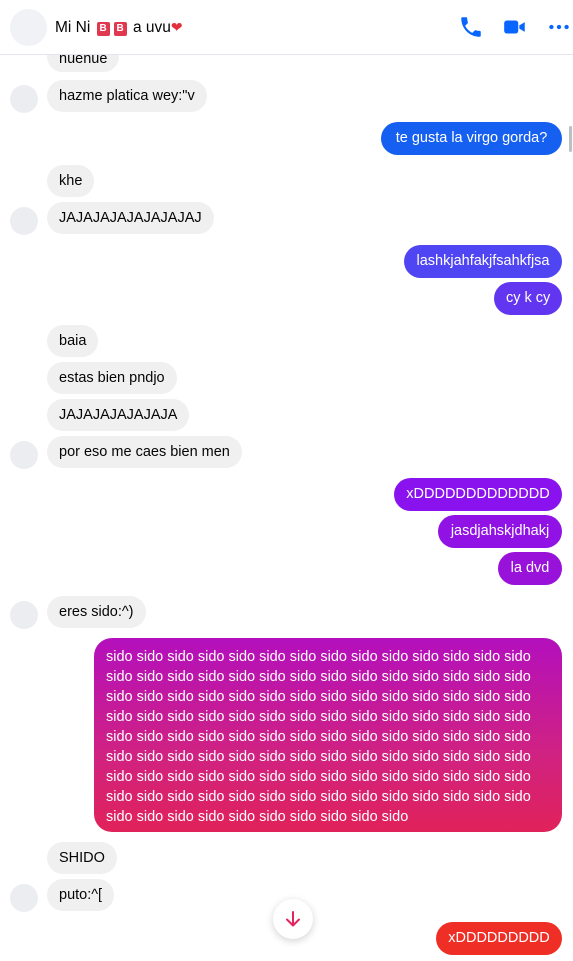 The height and width of the screenshot is (961, 573). I want to click on message-bubble-incoming: JAJAJAJAJAJAJA, so click(118, 415).